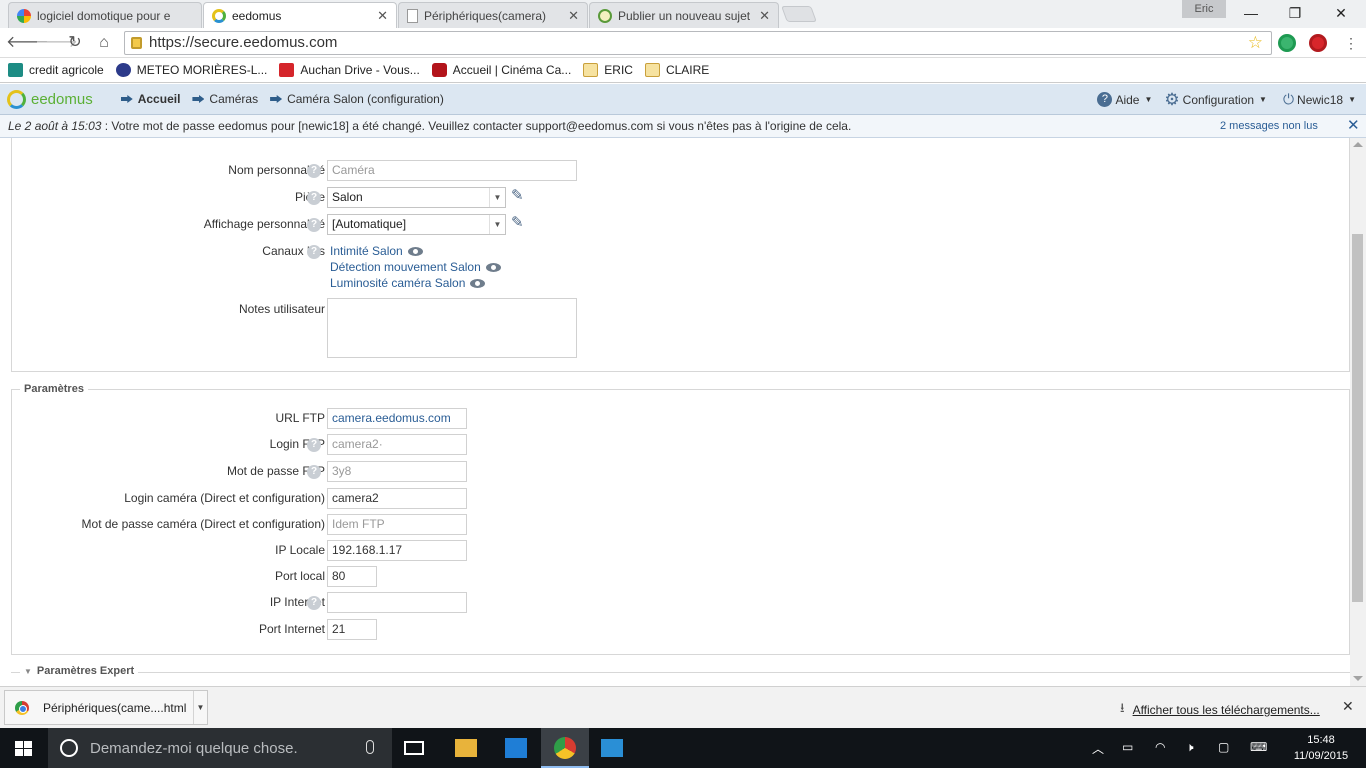 The height and width of the screenshot is (768, 1366). What do you see at coordinates (79, 671) in the screenshot?
I see `parametres-expert-toggle: ▼ Paramètres Expert` at bounding box center [79, 671].